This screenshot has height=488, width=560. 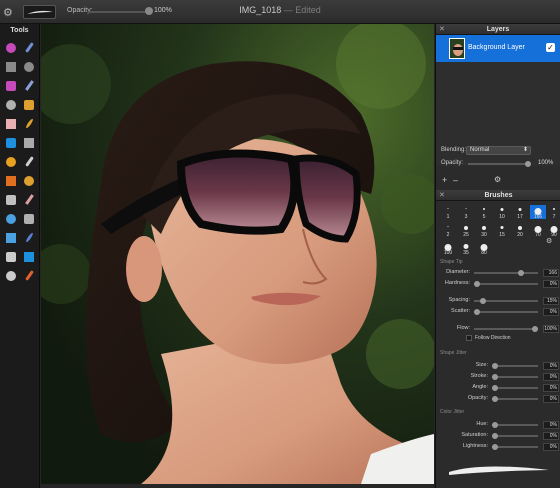 I want to click on layer-opacity-knob, so click(x=528, y=164).